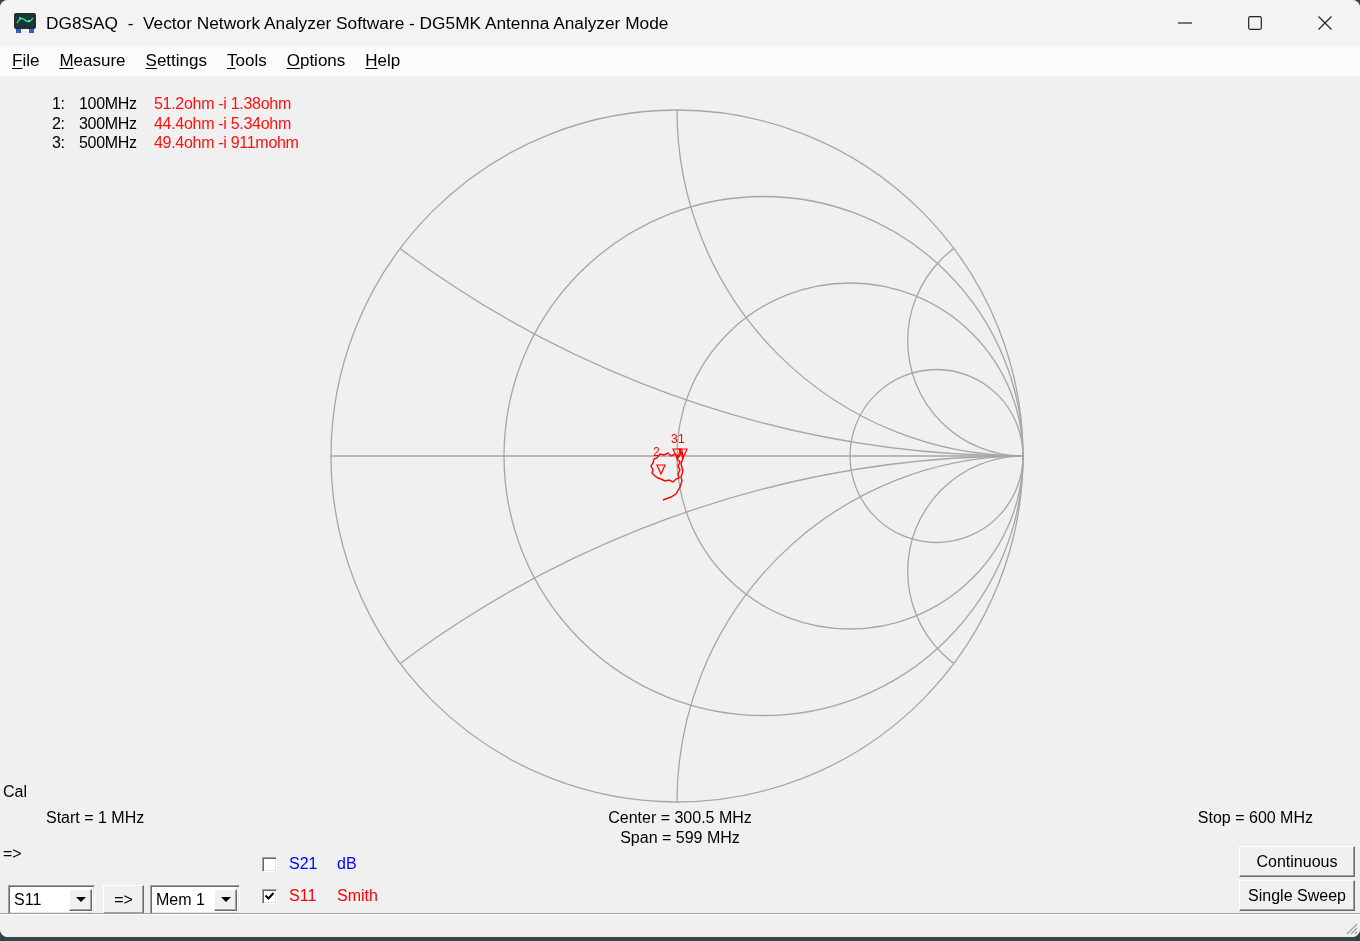 The width and height of the screenshot is (1360, 941). Describe the element at coordinates (223, 123) in the screenshot. I see `marker-impedance: 44.4ohm -i 5.34ohm` at that location.